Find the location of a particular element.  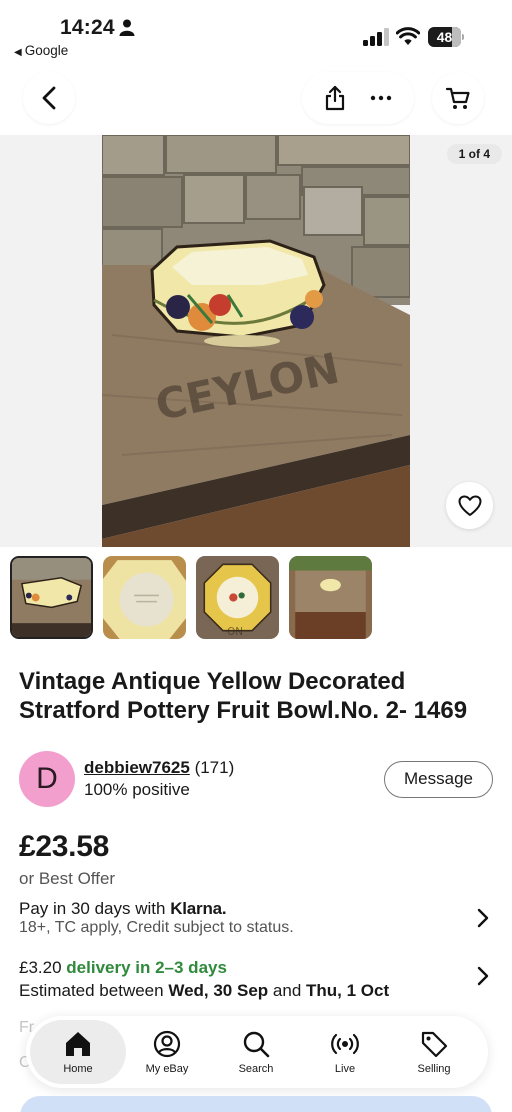

cart-icon is located at coordinates (457, 98).